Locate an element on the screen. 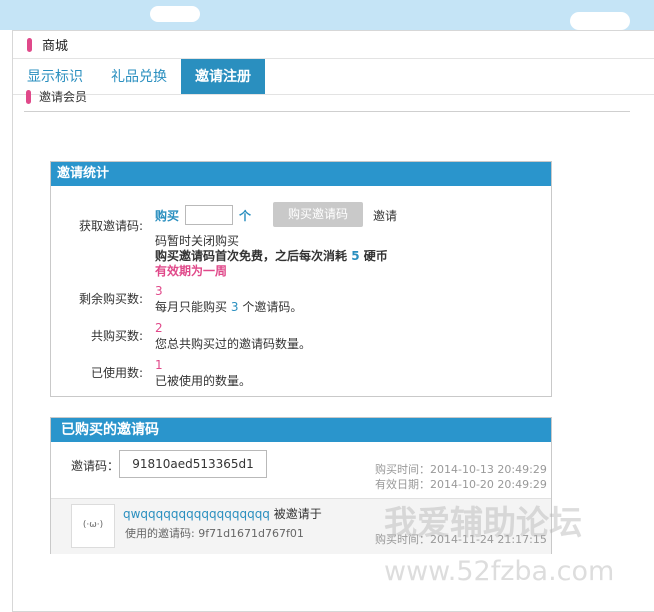 Image resolution: width=654 pixels, height=612 pixels. expire-time: 有效日期：2014-10-20 20:49:29 is located at coordinates (461, 484).